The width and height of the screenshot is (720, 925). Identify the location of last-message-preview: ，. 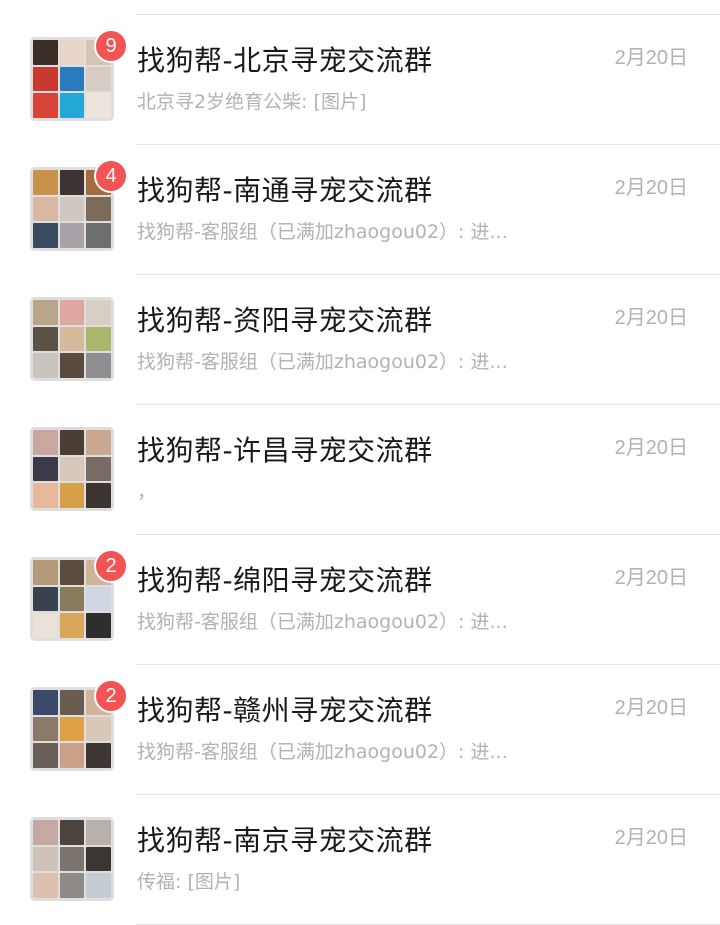
(147, 492).